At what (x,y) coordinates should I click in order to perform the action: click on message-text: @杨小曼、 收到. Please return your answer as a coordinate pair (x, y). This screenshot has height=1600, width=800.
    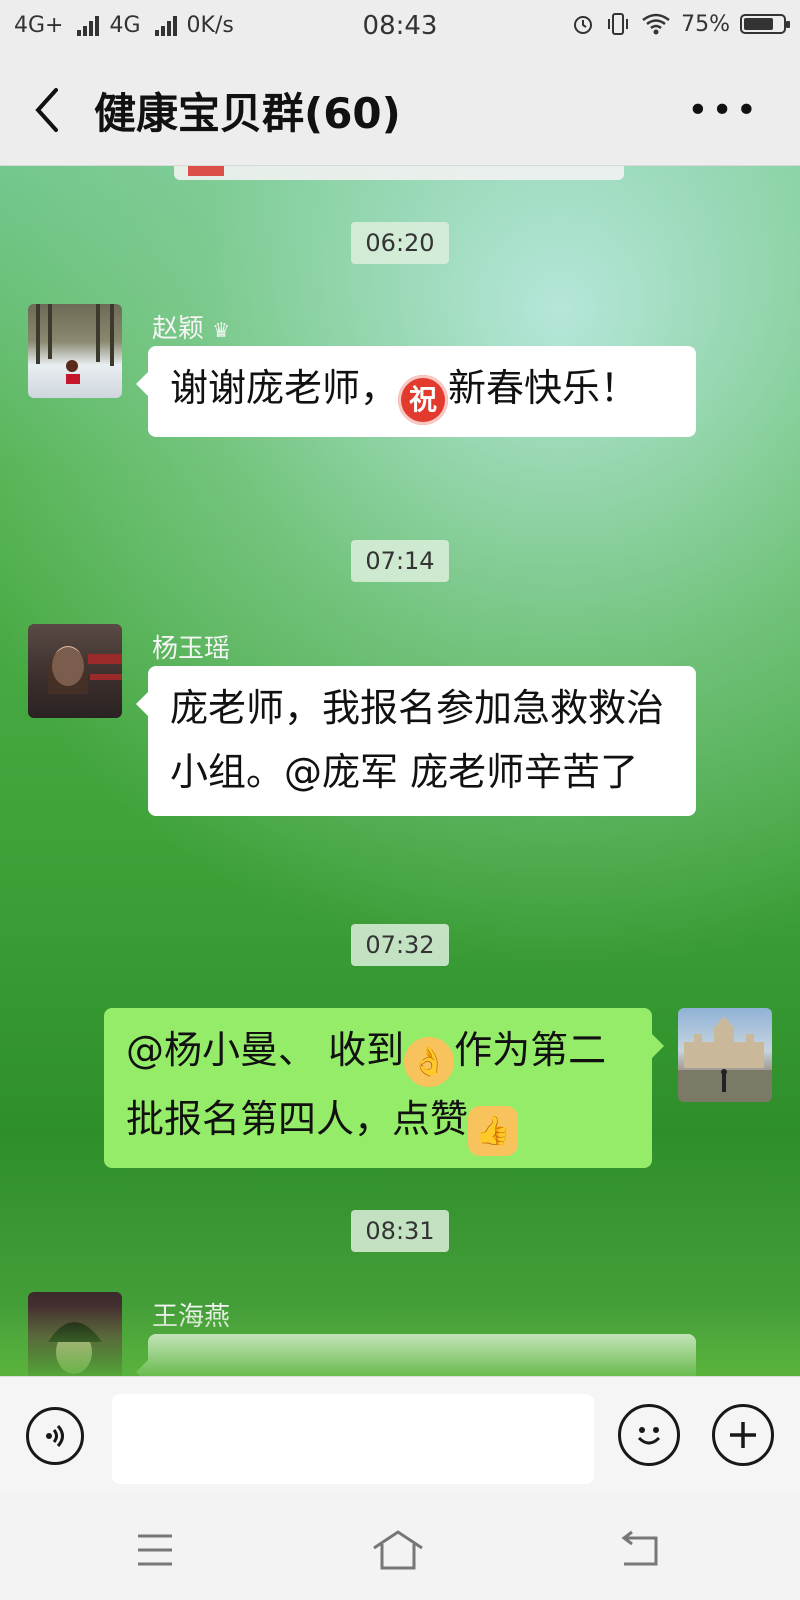
    Looking at the image, I should click on (265, 1050).